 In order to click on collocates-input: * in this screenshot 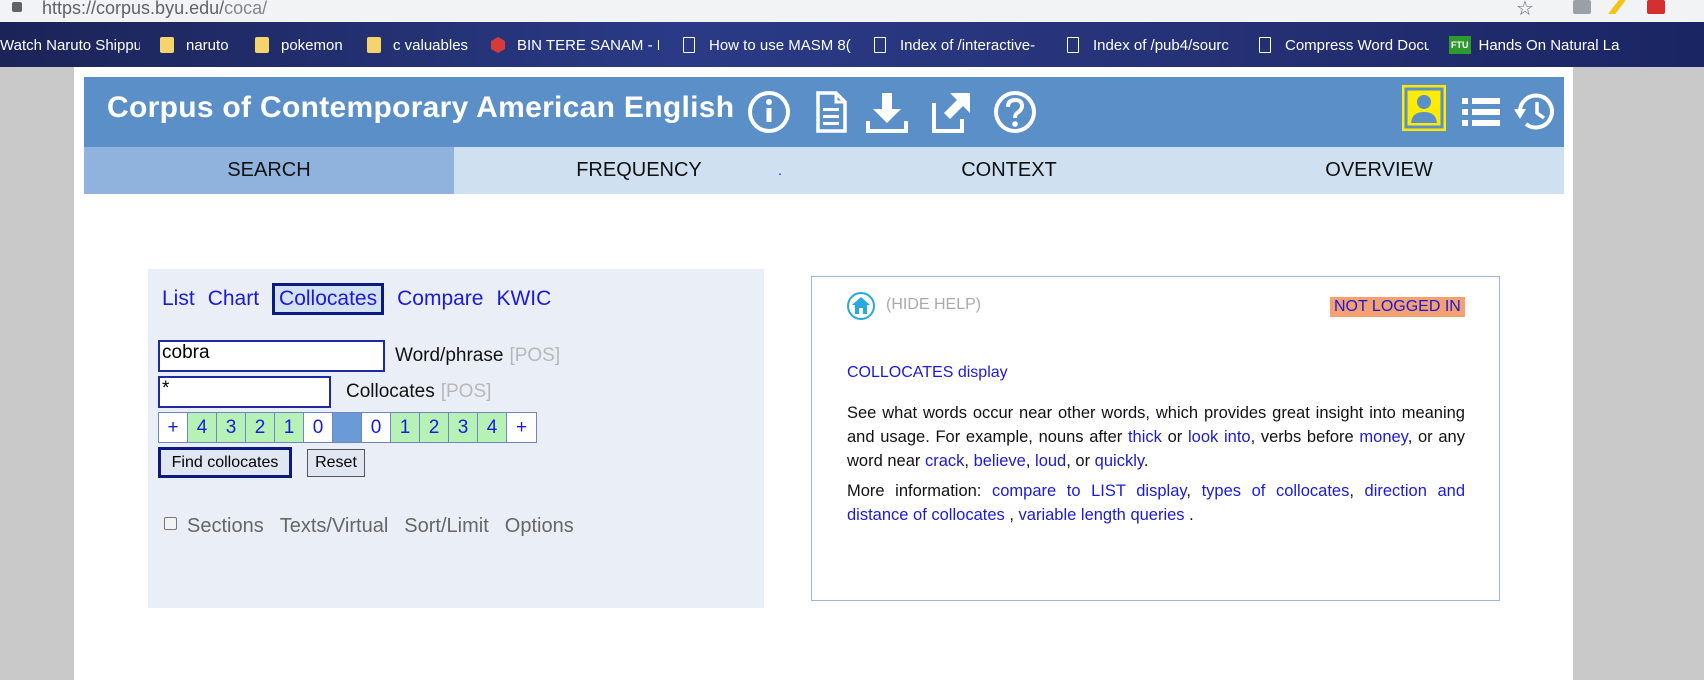, I will do `click(244, 392)`.